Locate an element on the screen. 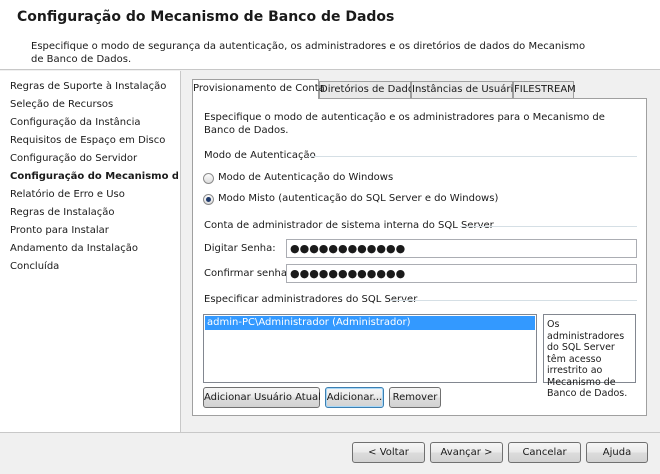 The image size is (660, 474). remove-button: Remover is located at coordinates (415, 397).